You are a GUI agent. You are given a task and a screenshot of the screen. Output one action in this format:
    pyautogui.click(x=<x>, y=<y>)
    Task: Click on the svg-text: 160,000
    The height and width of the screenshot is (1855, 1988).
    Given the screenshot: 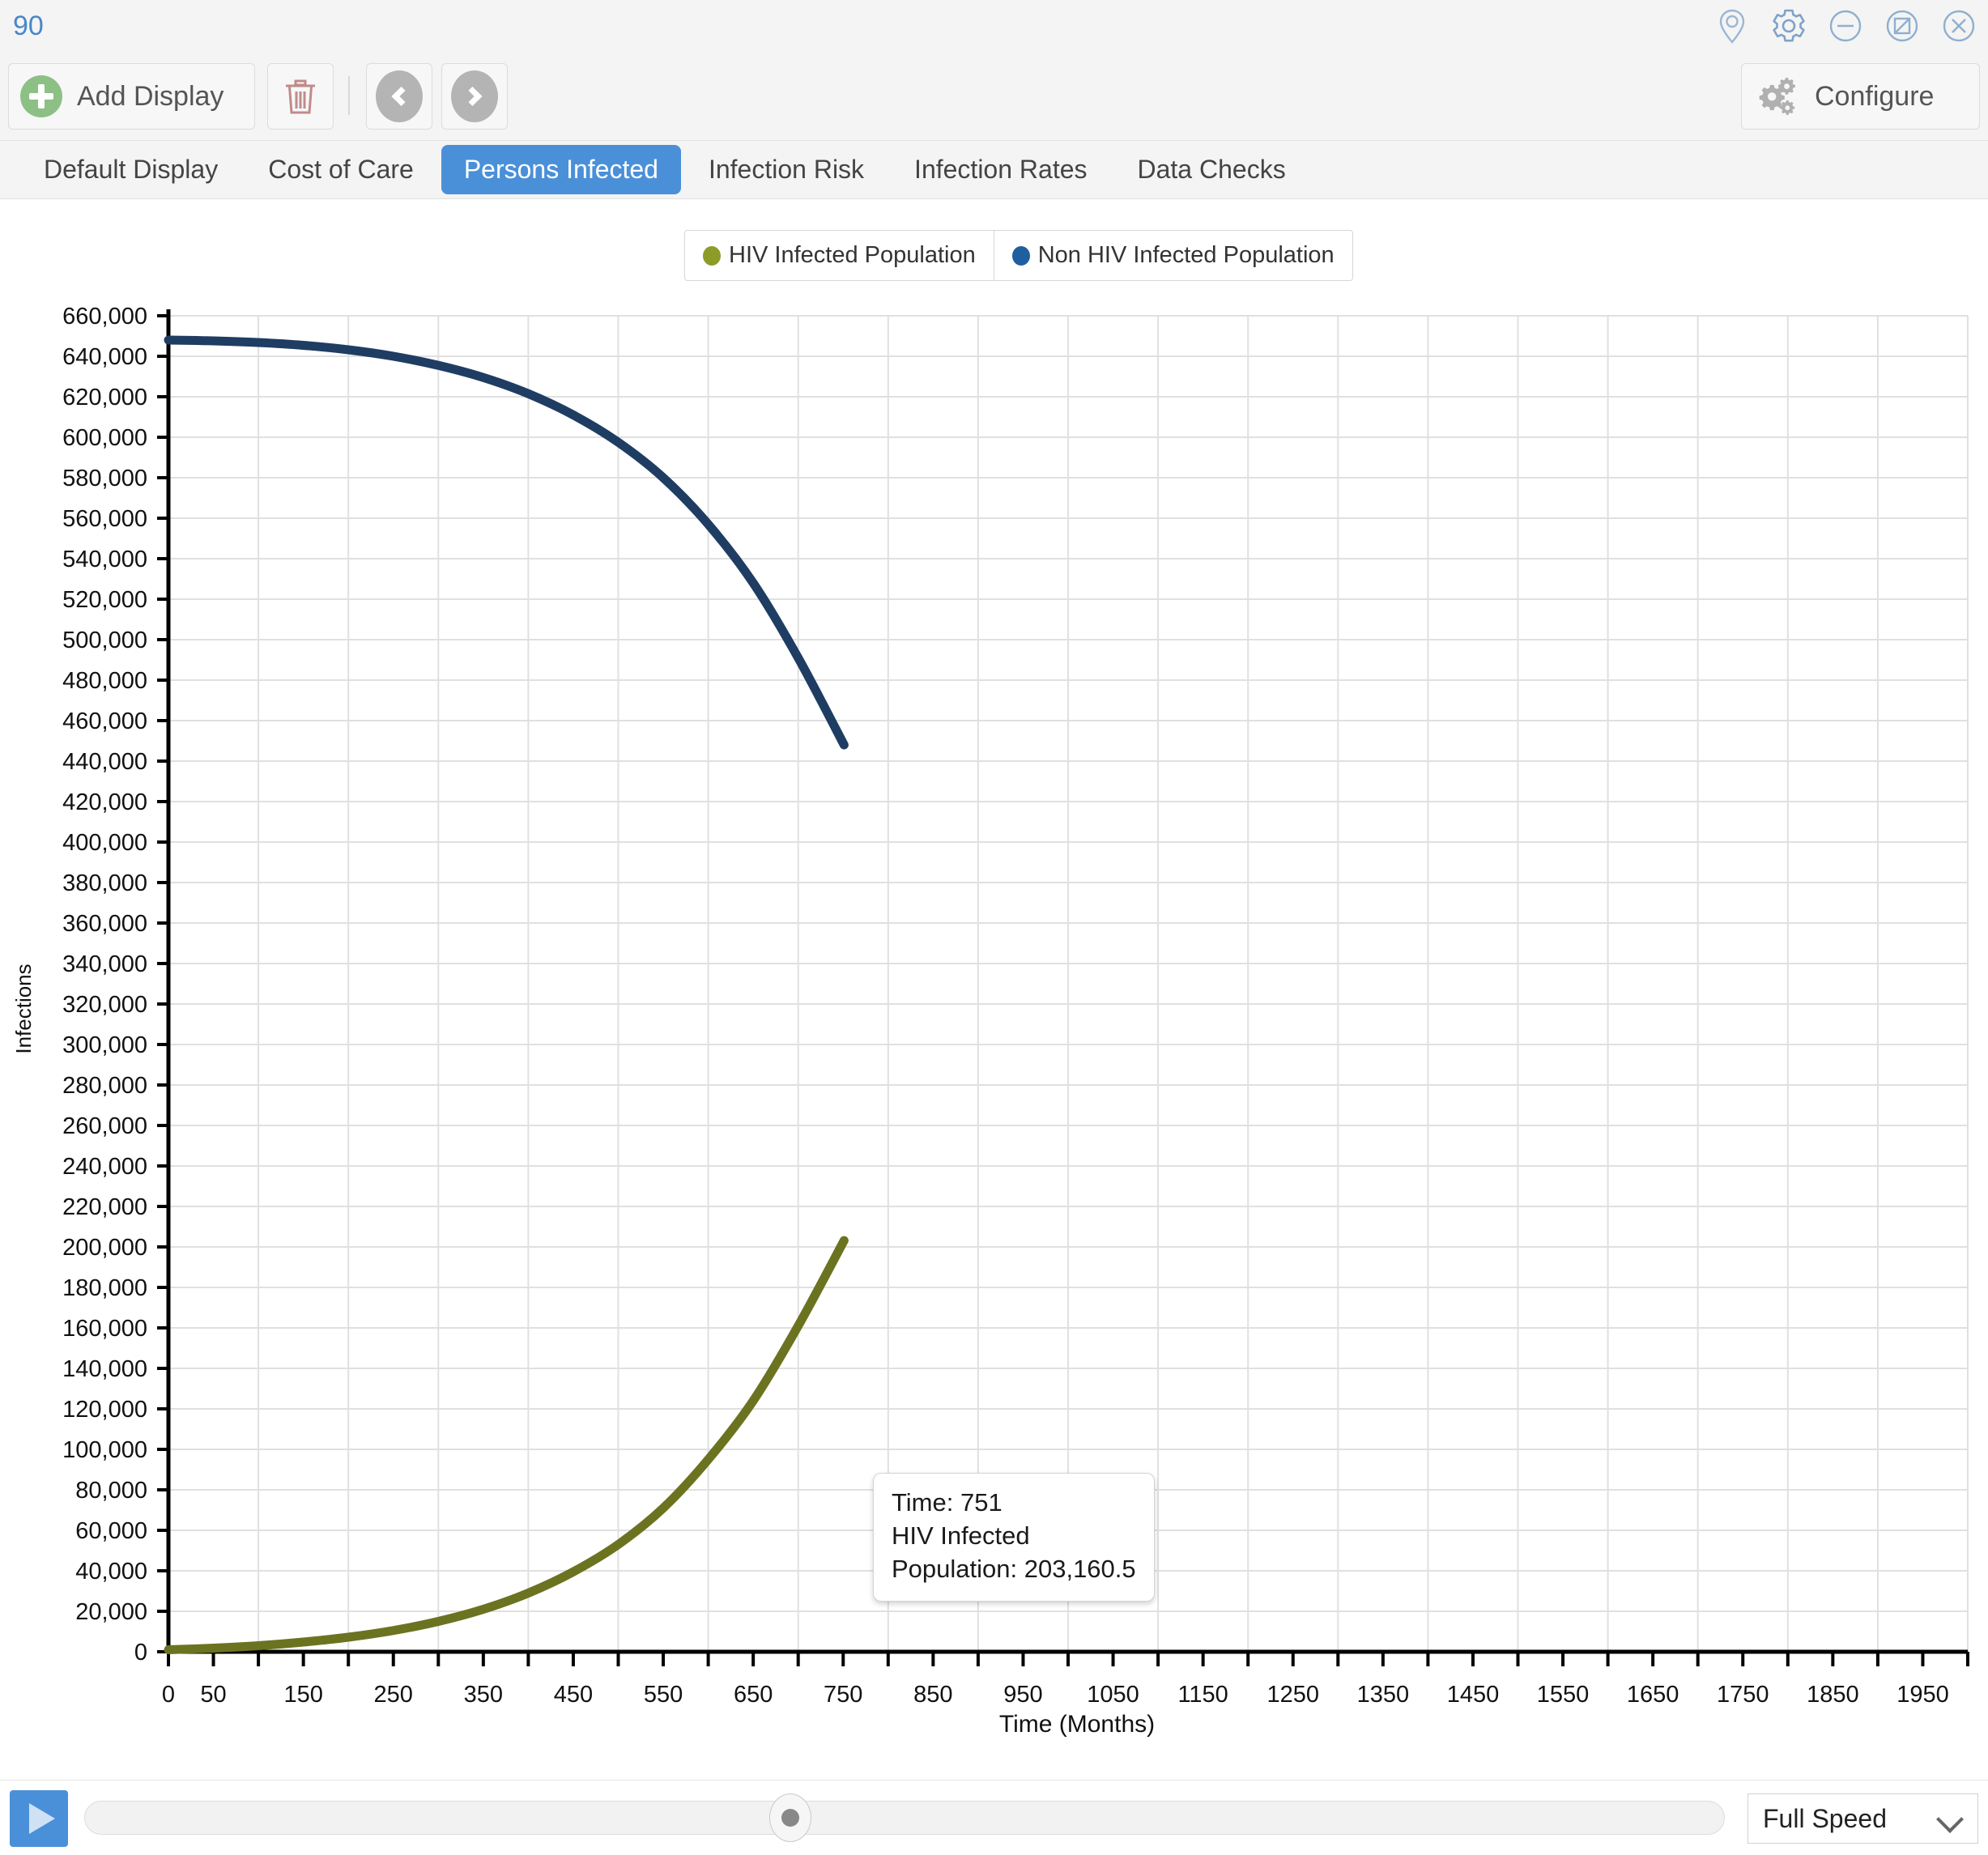 What is the action you would take?
    pyautogui.click(x=104, y=1329)
    